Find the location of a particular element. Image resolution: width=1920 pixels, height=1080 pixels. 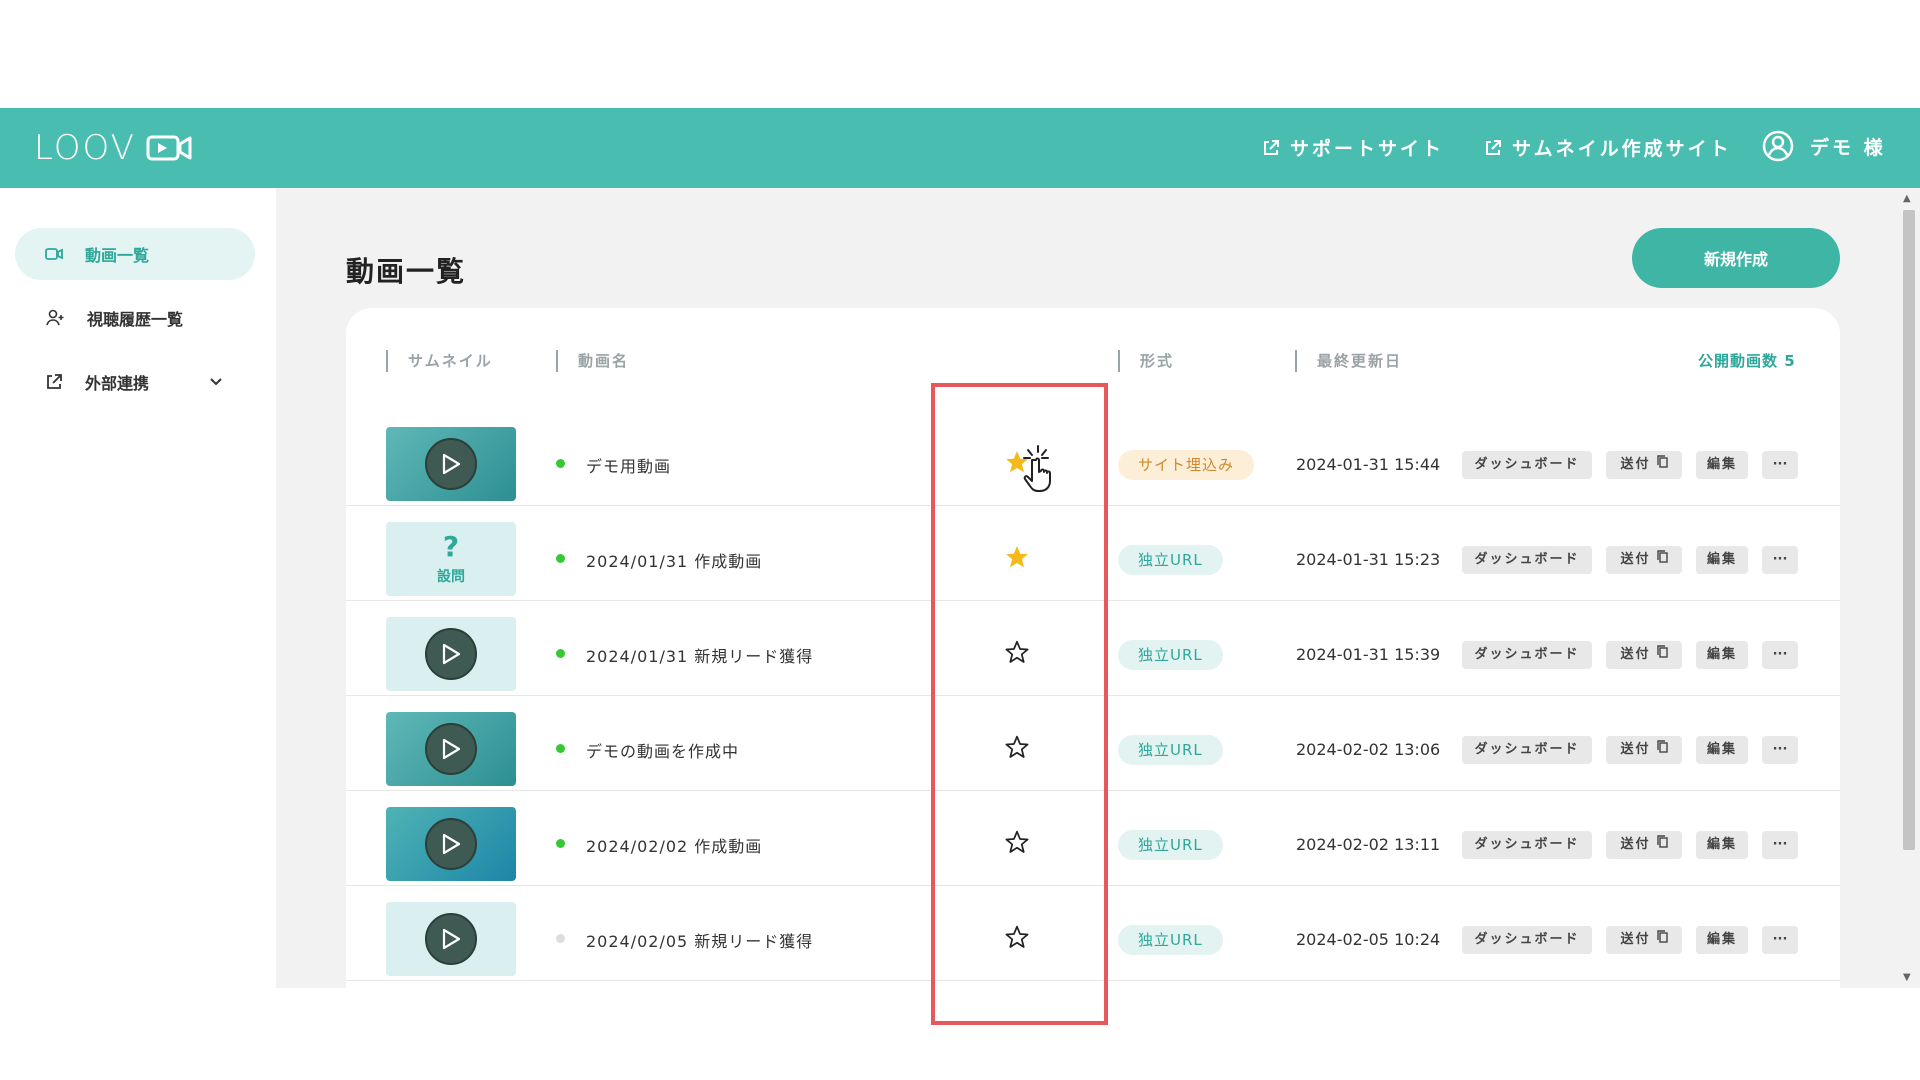

sidebar-item-label: 視聴履歴一覧 is located at coordinates (135, 319).